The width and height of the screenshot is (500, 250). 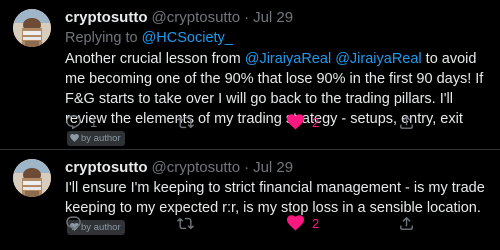 I want to click on replying-to-label: Replying to, so click(x=103, y=38).